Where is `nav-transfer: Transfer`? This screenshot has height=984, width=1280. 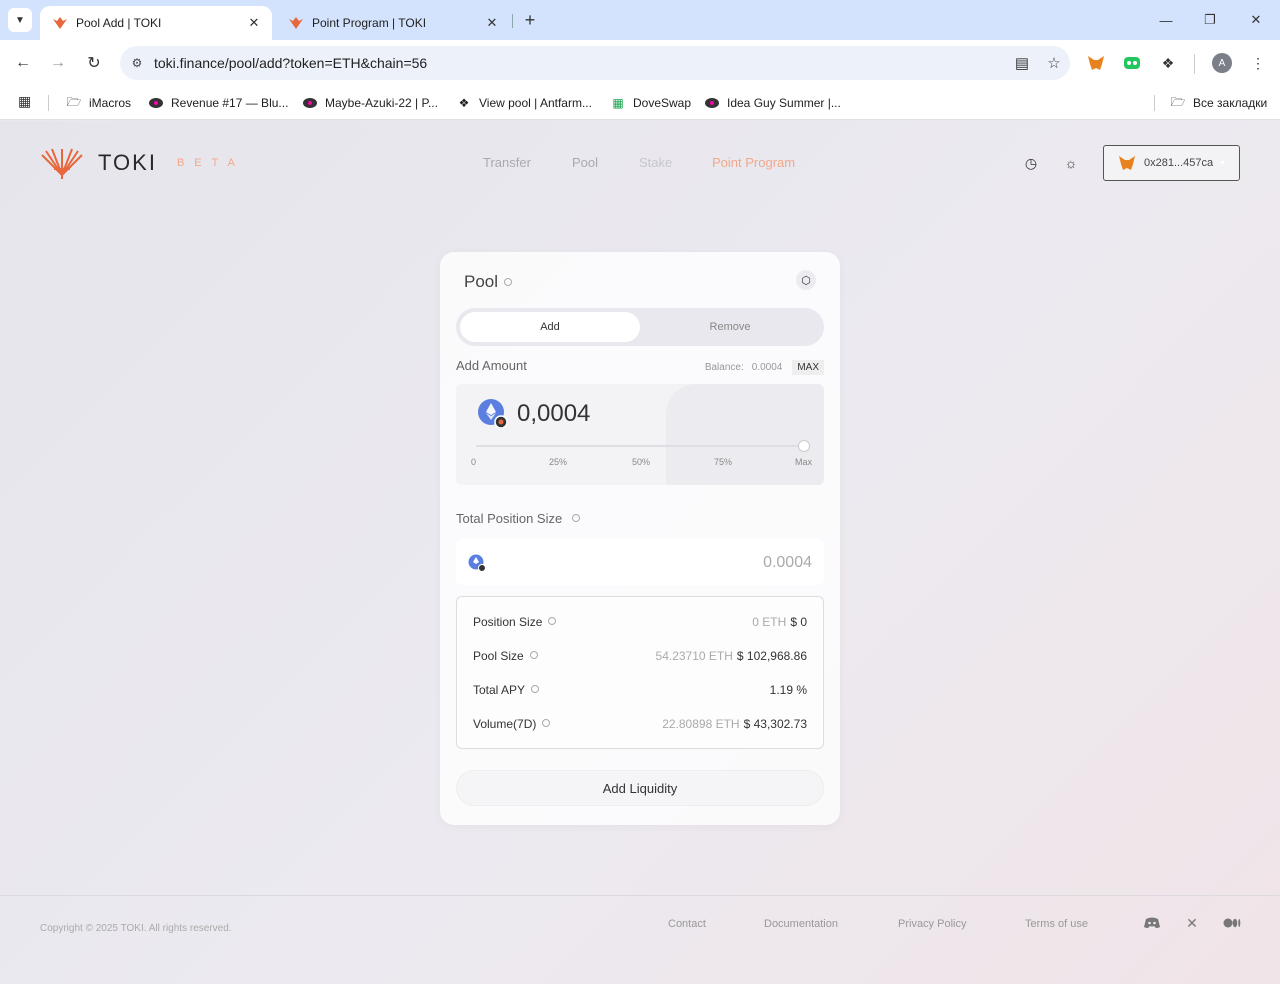 nav-transfer: Transfer is located at coordinates (507, 162).